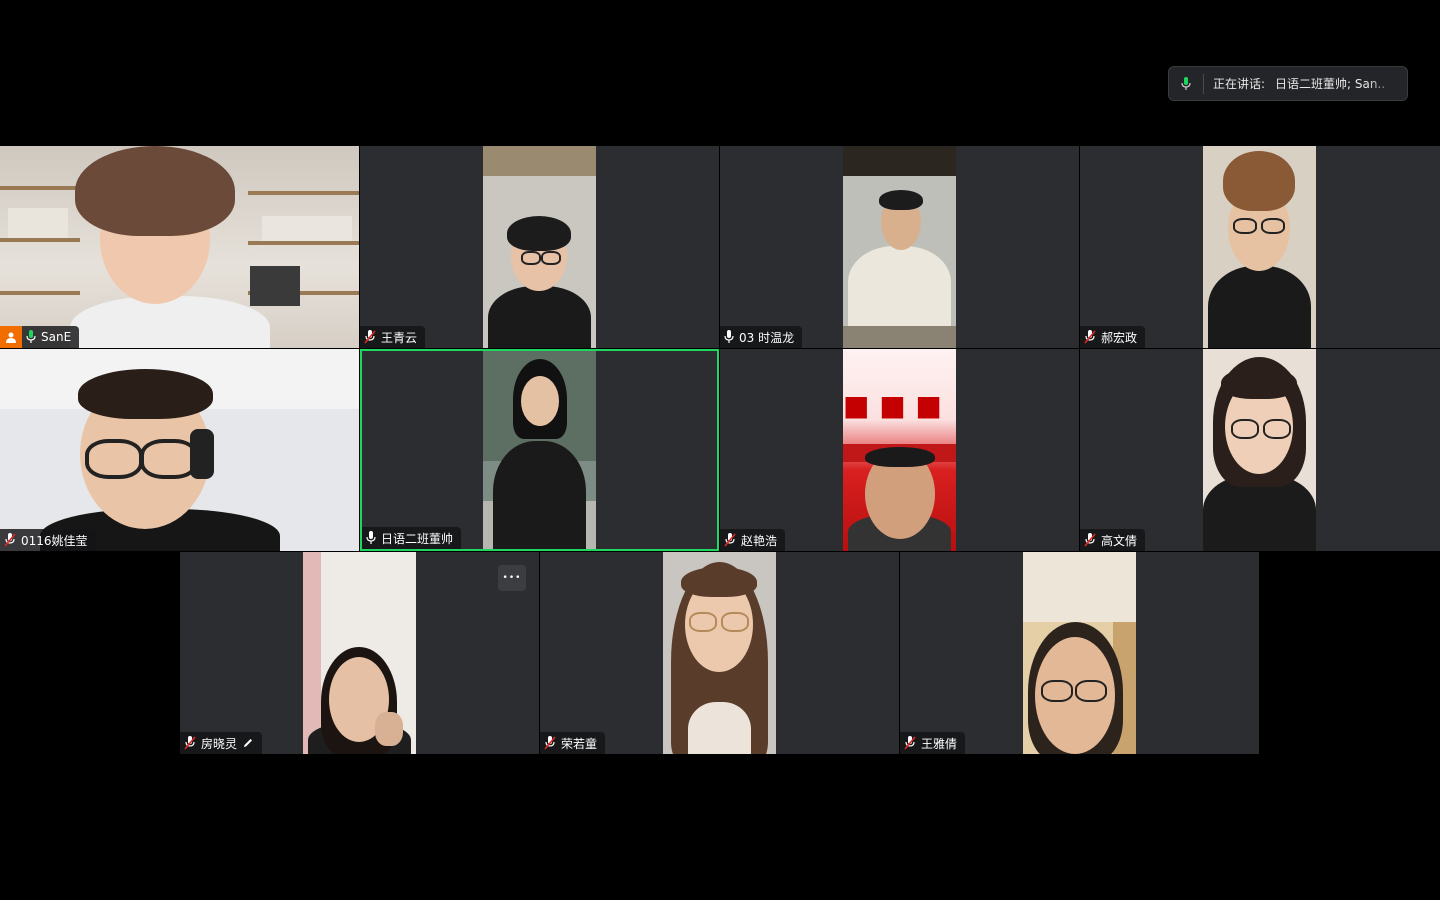 Image resolution: width=1440 pixels, height=900 pixels. I want to click on more-icon: •••, so click(512, 578).